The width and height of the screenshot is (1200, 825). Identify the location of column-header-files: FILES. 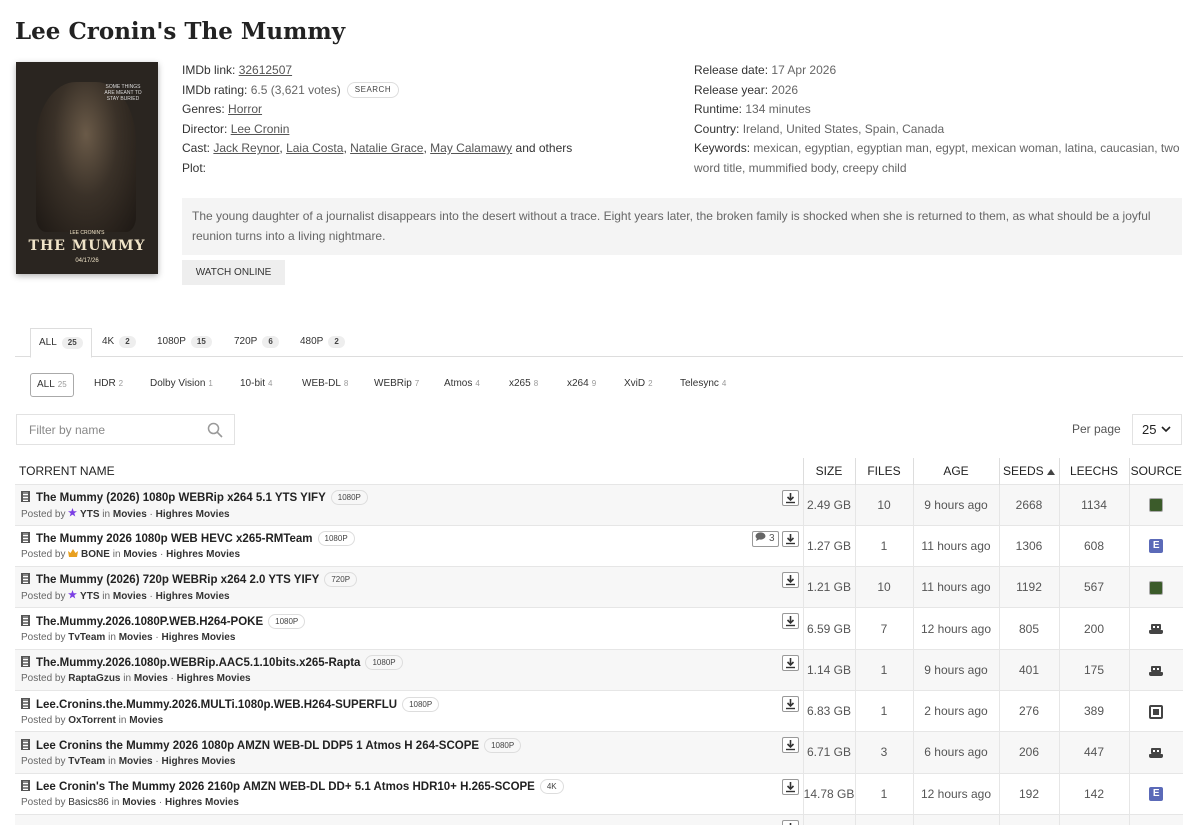
(884, 471).